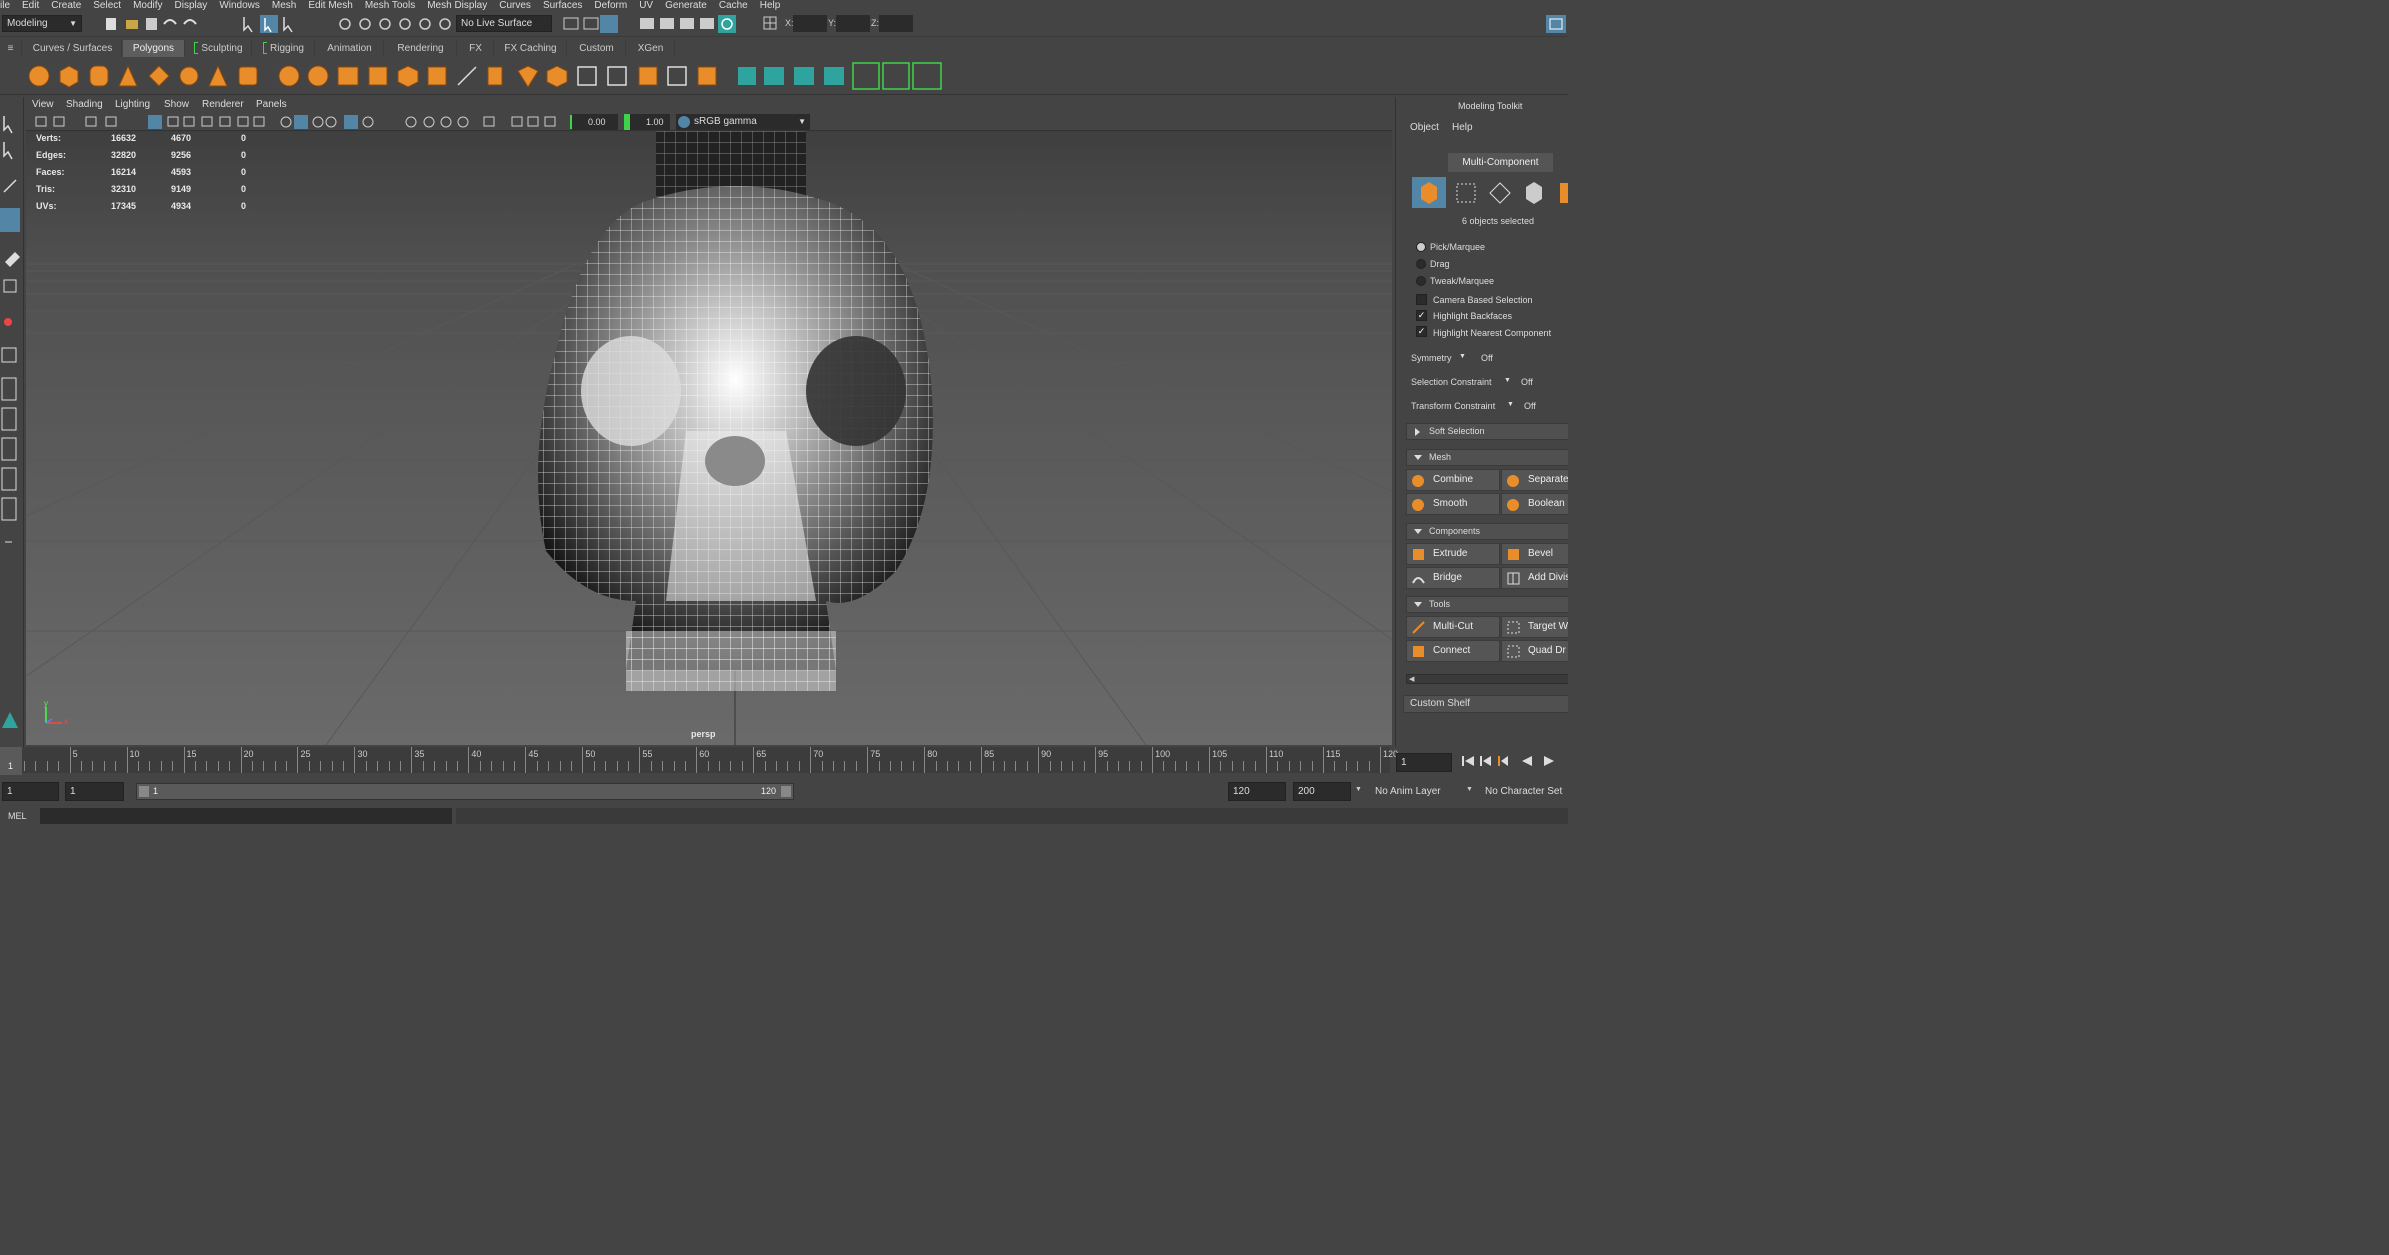 This screenshot has height=1255, width=2389. I want to click on menu-item-cache: Cache, so click(733, 6).